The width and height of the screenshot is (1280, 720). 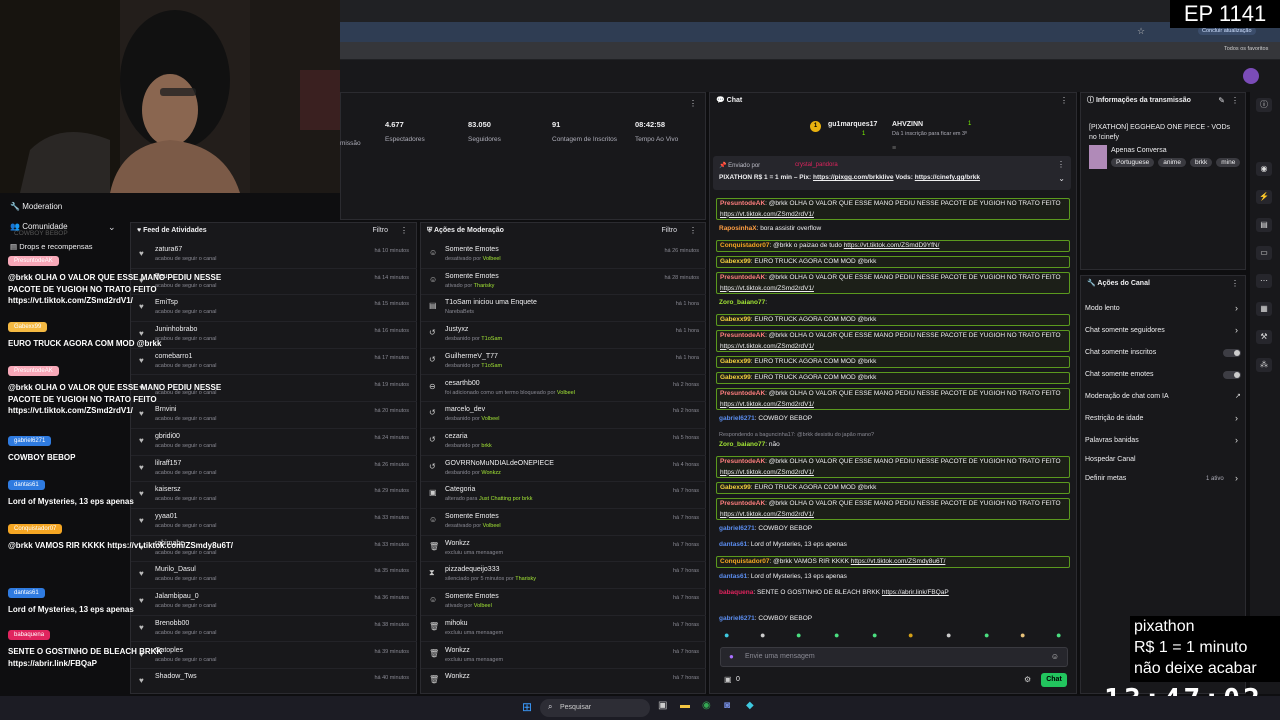 What do you see at coordinates (894, 148) in the screenshot?
I see `collapse-icon: ≡` at bounding box center [894, 148].